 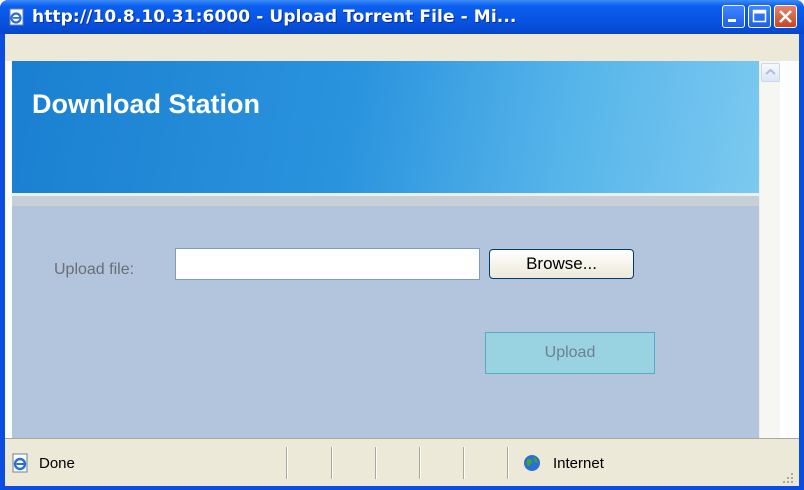 I want to click on page-title: Download Station, so click(x=146, y=104).